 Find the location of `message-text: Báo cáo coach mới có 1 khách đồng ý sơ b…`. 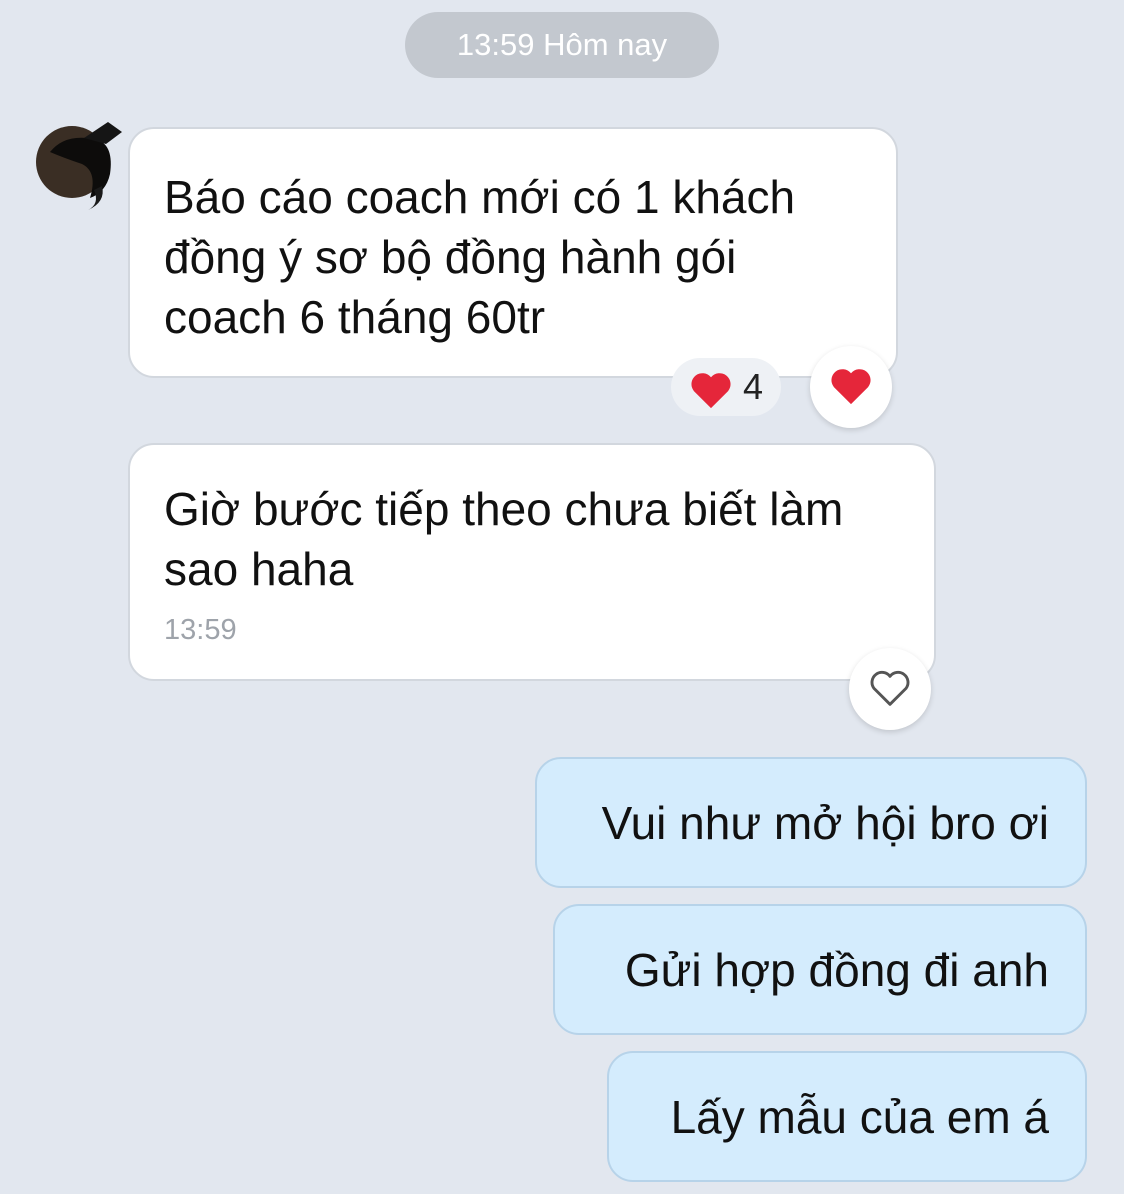

message-text: Báo cáo coach mới có 1 khách đồng ý sơ b… is located at coordinates (480, 257).